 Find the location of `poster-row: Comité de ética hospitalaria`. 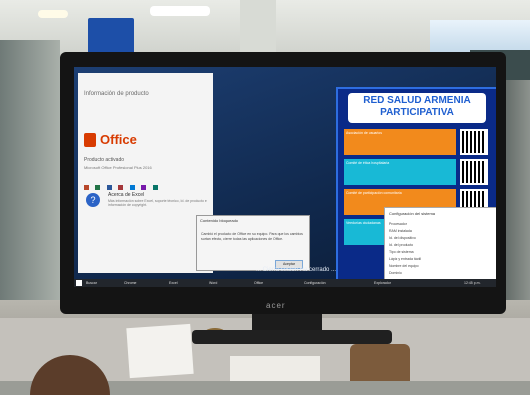

poster-row: Comité de ética hospitalaria is located at coordinates (400, 172).